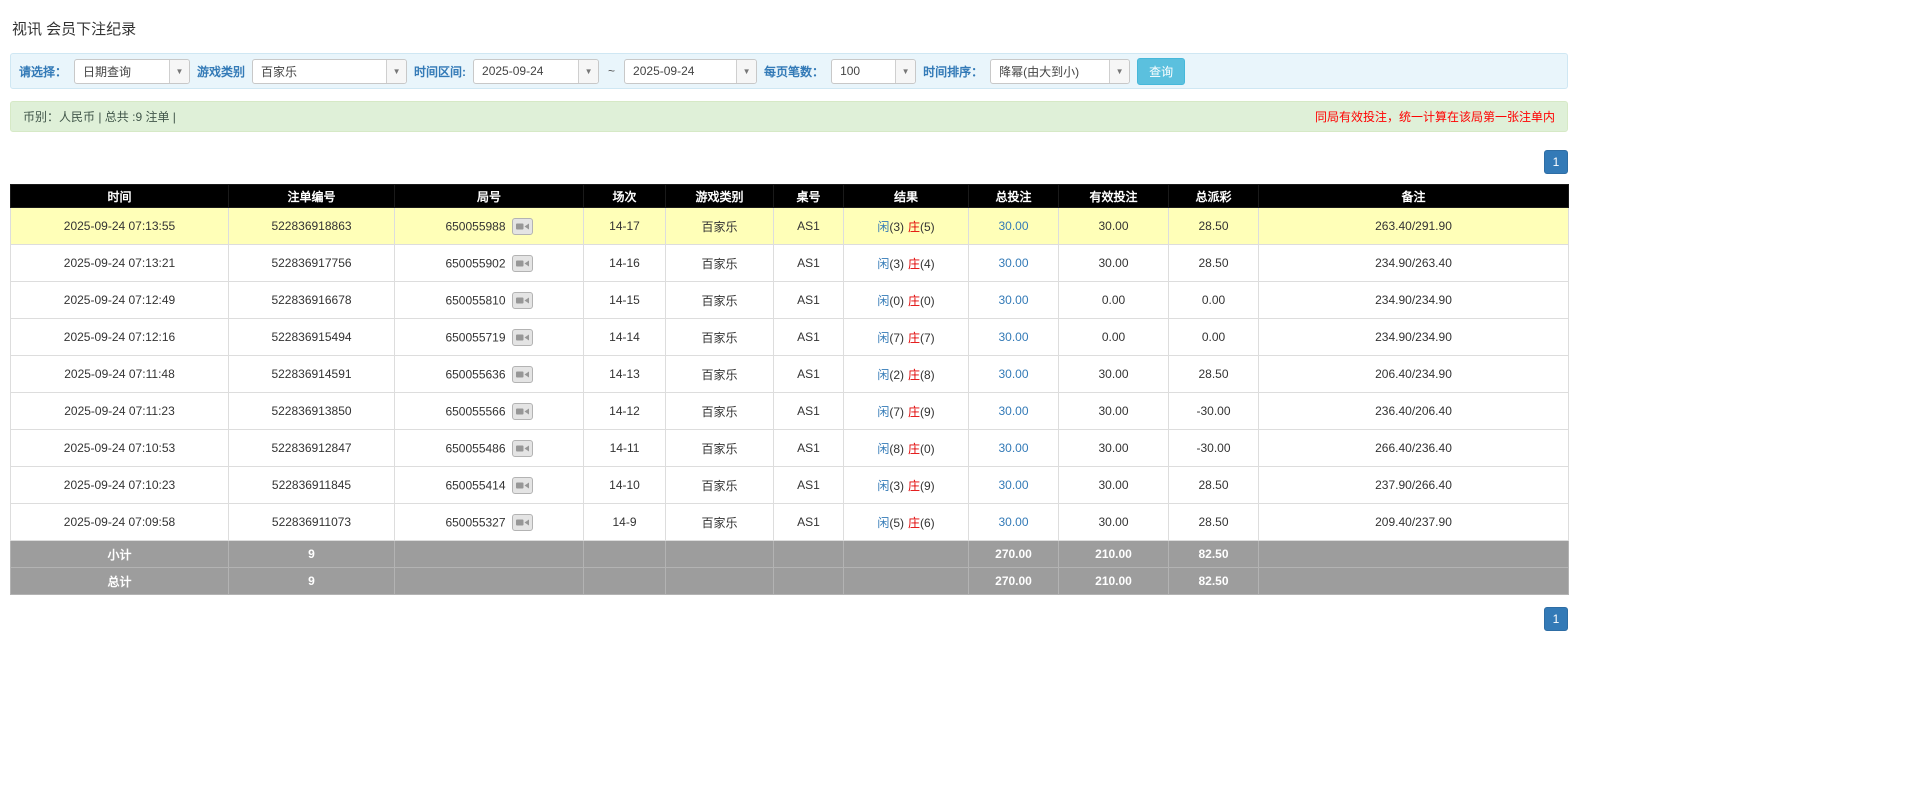 The height and width of the screenshot is (805, 1905). Describe the element at coordinates (489, 337) in the screenshot. I see `round-cell: 650055719` at that location.